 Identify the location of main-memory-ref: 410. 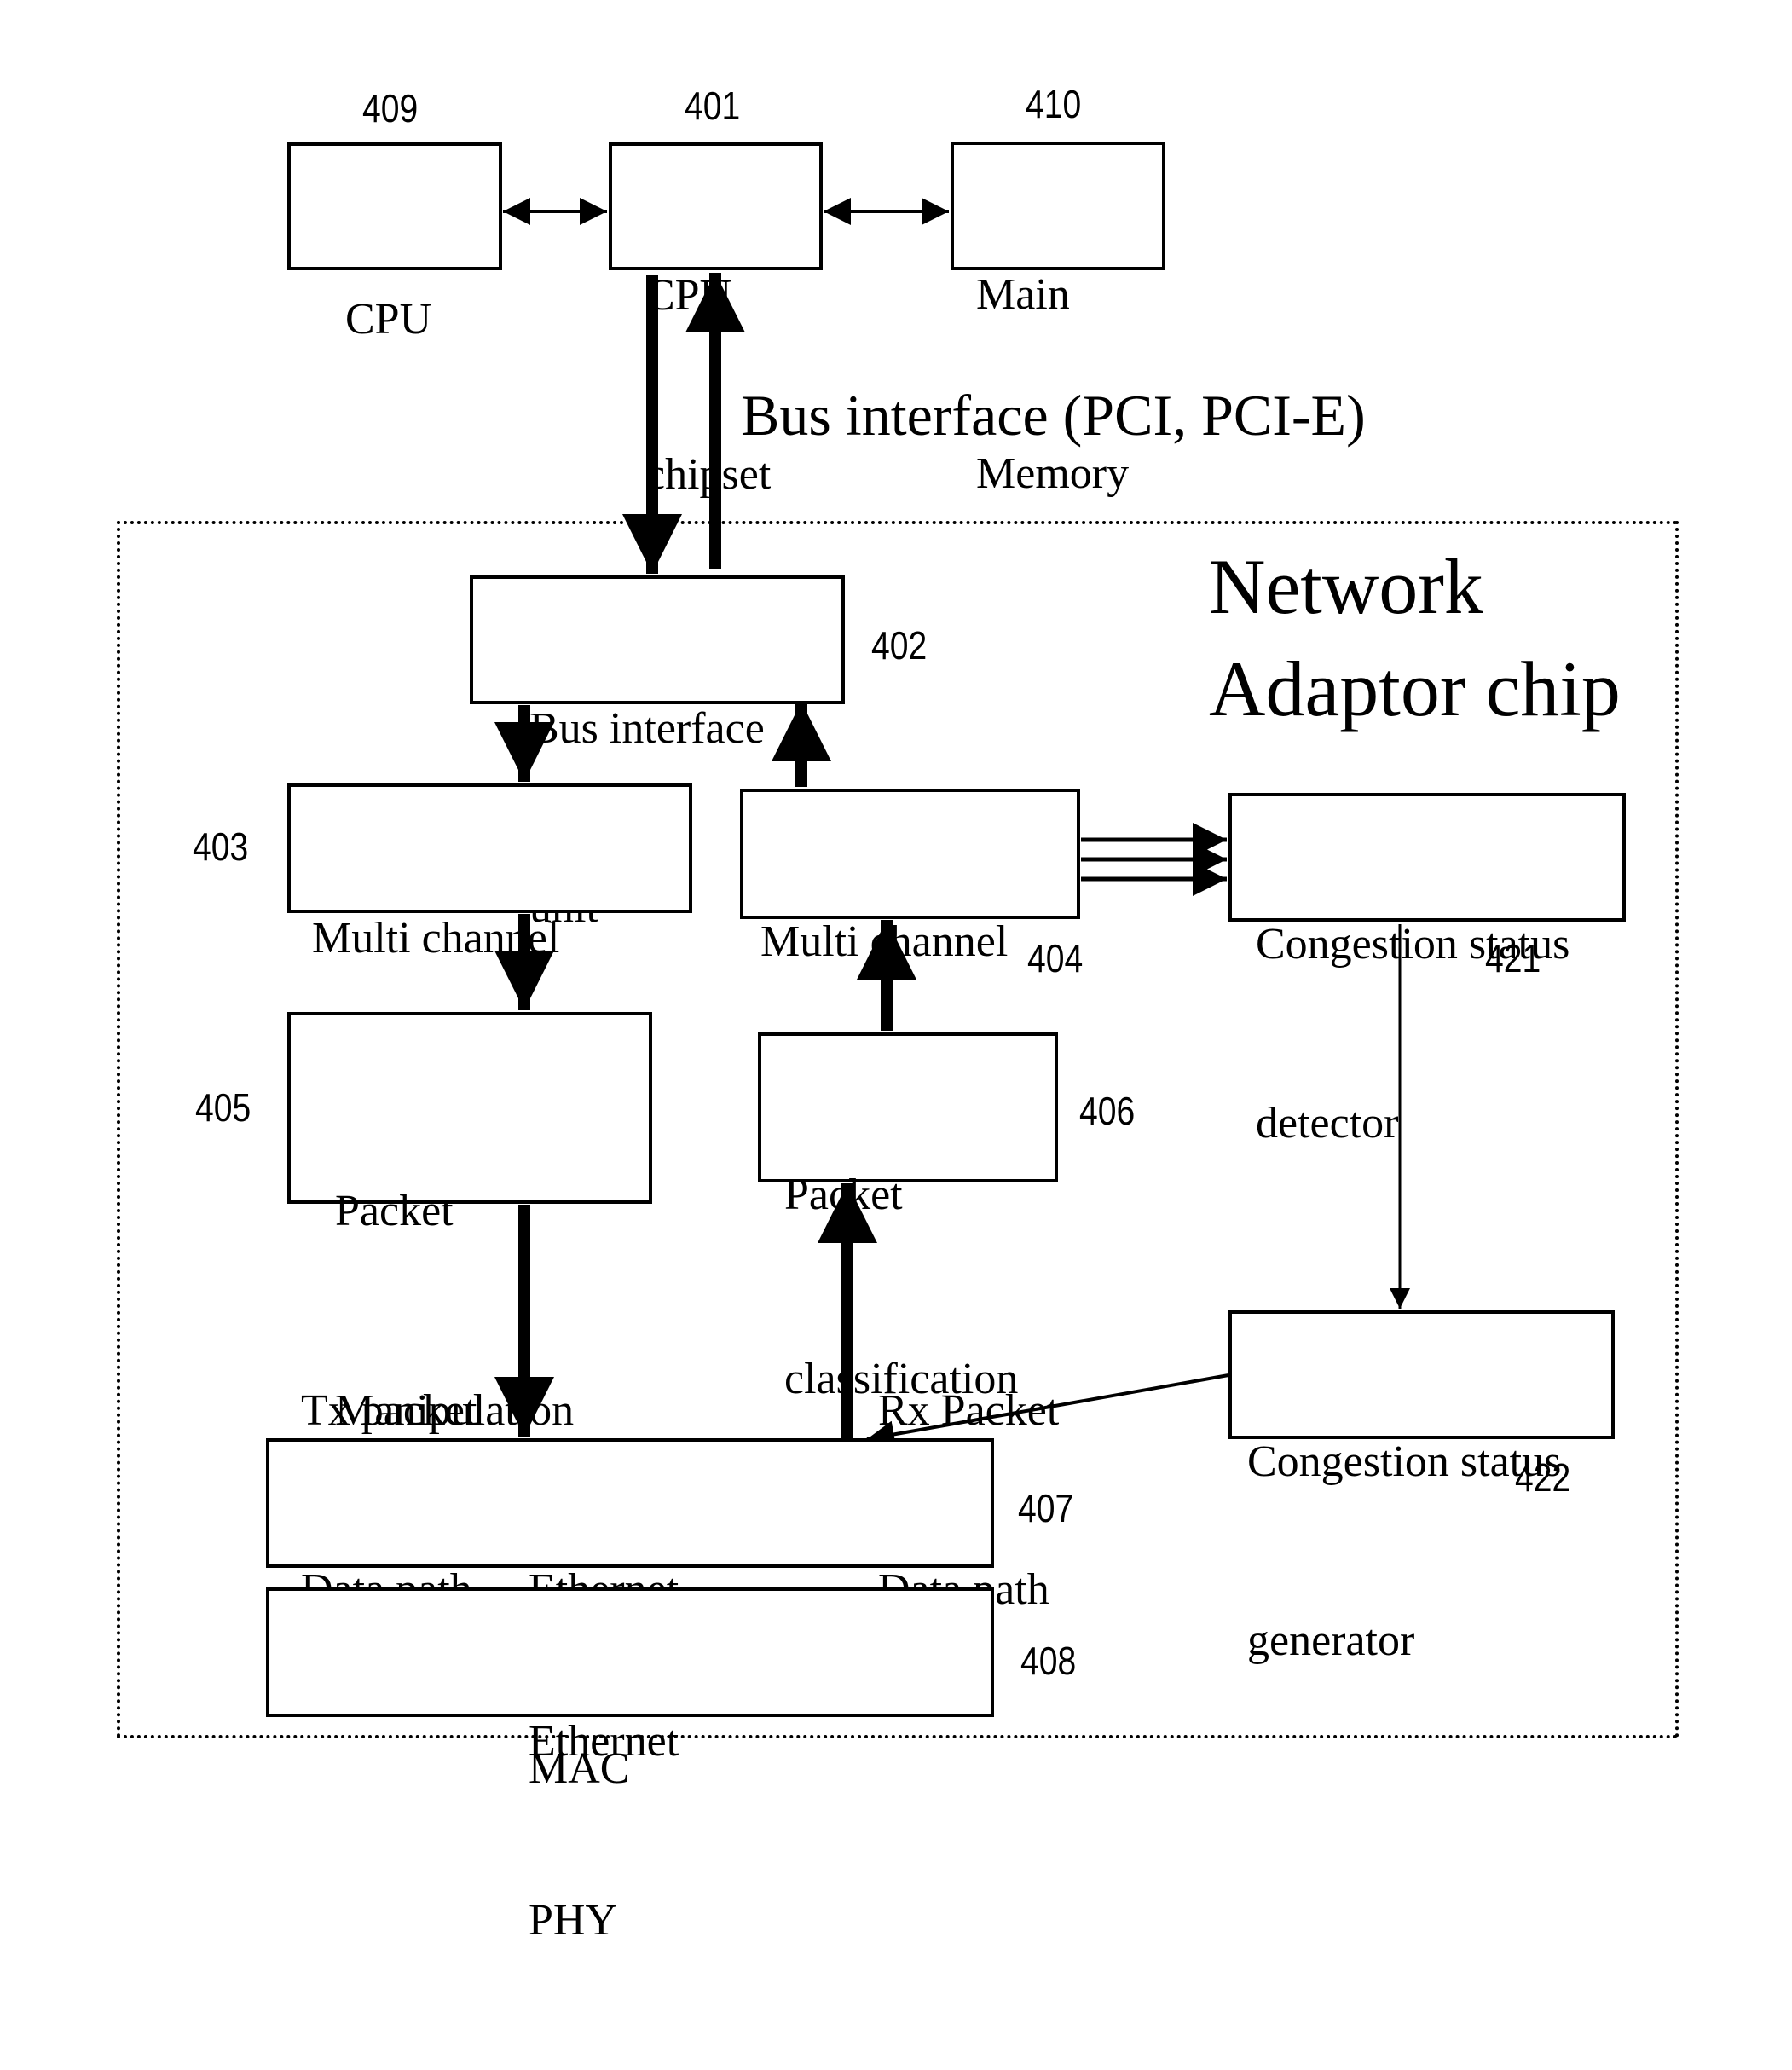
(1054, 104).